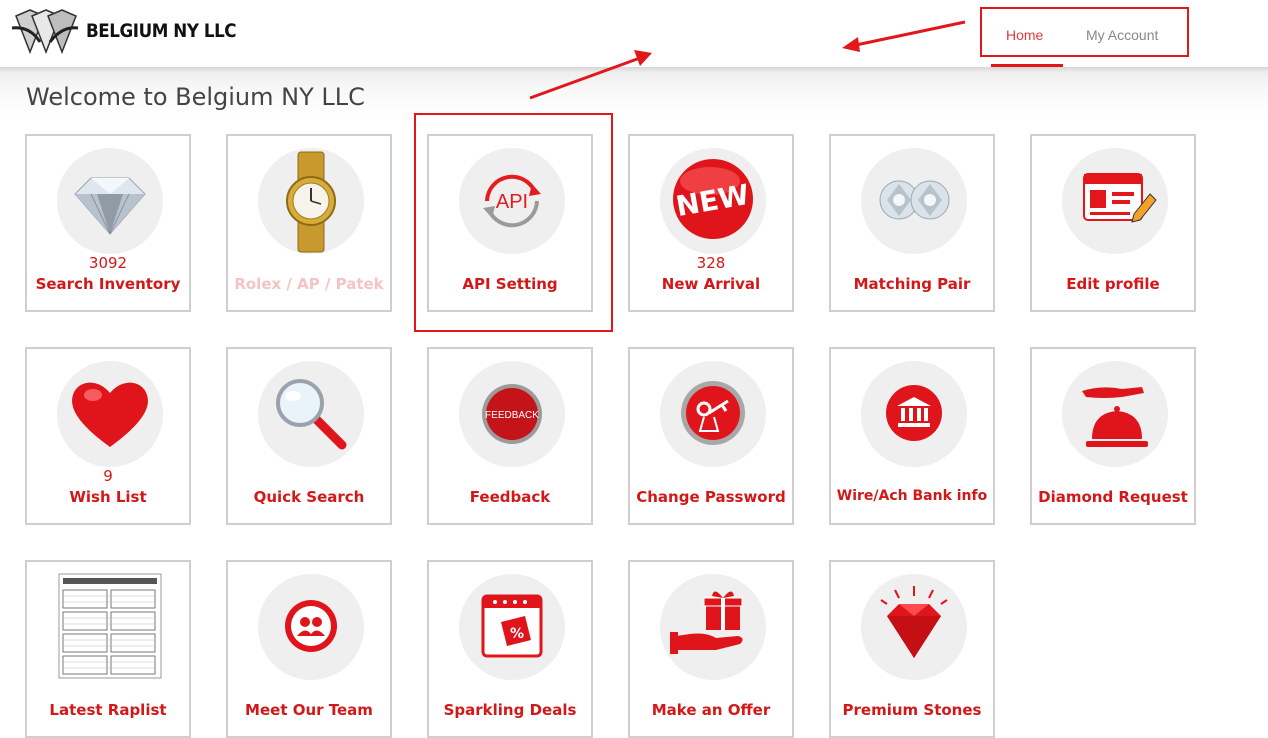  Describe the element at coordinates (914, 414) in the screenshot. I see `bank-icon` at that location.